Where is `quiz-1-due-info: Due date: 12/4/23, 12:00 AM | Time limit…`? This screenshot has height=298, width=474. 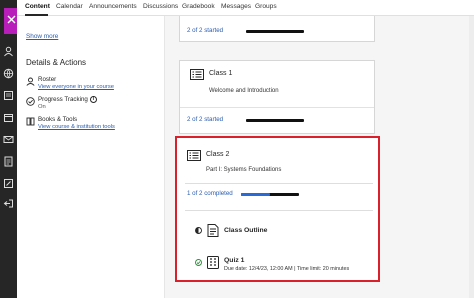 quiz-1-due-info: Due date: 12/4/23, 12:00 AM | Time limit… is located at coordinates (287, 269).